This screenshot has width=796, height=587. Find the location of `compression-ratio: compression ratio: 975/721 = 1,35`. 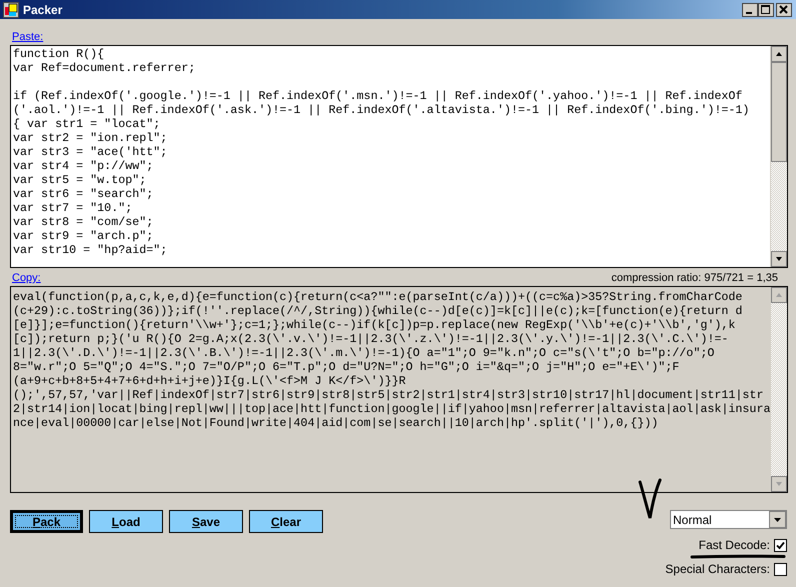

compression-ratio: compression ratio: 975/721 = 1,35 is located at coordinates (694, 278).